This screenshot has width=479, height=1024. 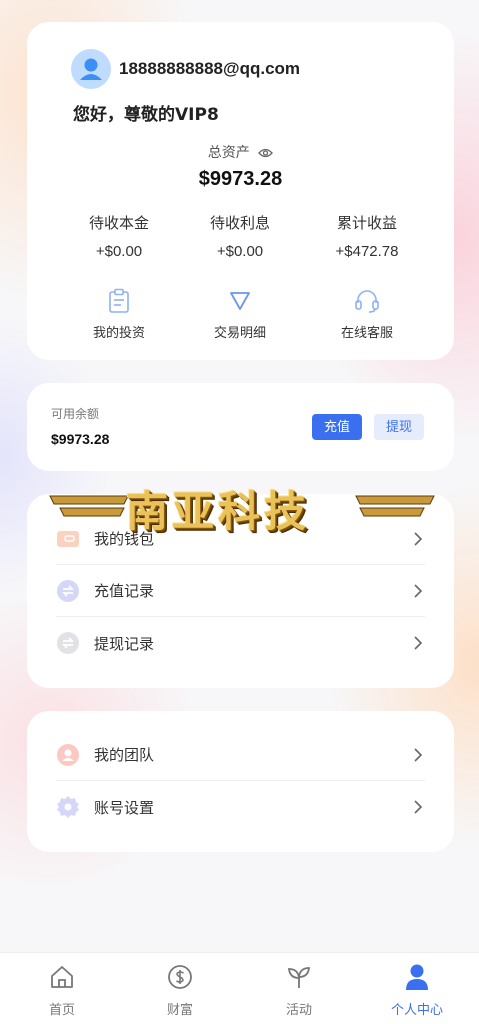 I want to click on greeting-text: 您好，尊敬的VIP8, so click(x=146, y=115).